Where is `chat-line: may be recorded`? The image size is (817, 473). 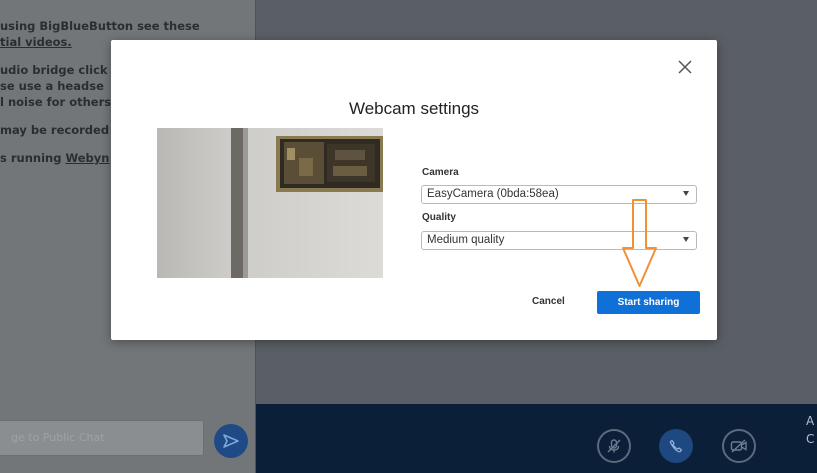
chat-line: may be recorded is located at coordinates (55, 130).